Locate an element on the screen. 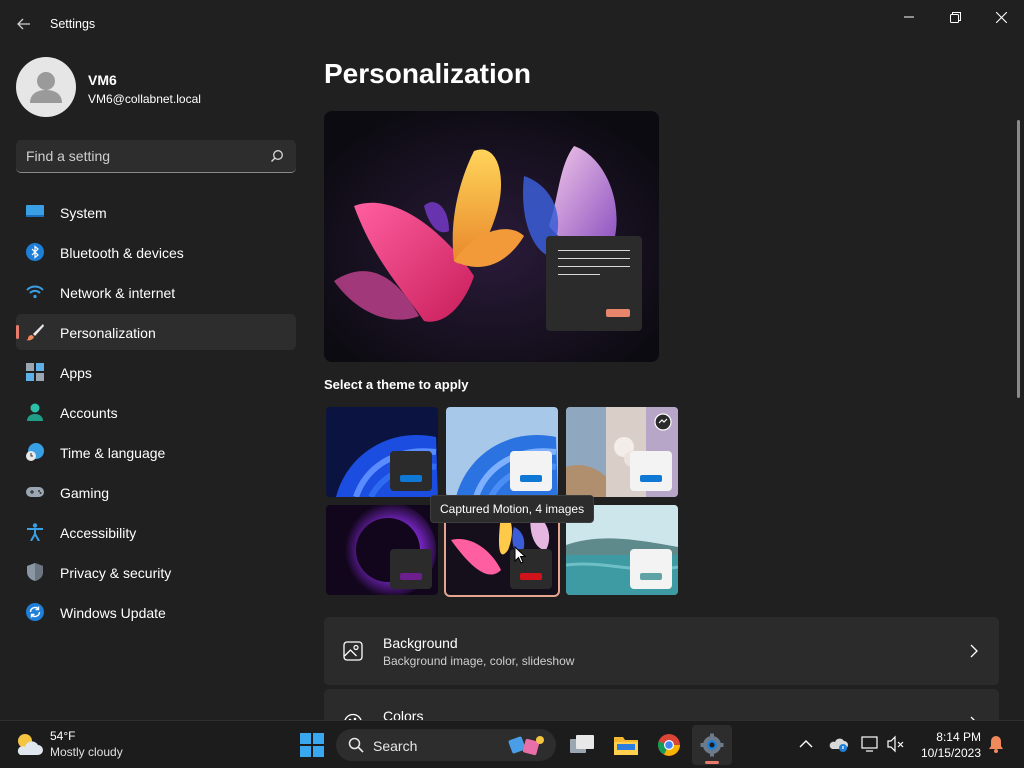 The image size is (1024, 768). folder-icon is located at coordinates (626, 746).